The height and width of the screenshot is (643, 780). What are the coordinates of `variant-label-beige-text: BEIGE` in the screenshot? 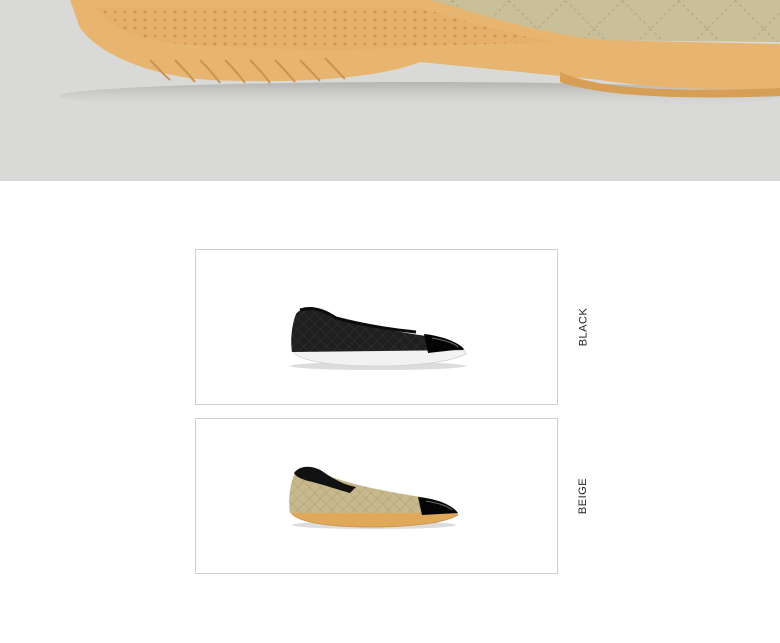 It's located at (583, 496).